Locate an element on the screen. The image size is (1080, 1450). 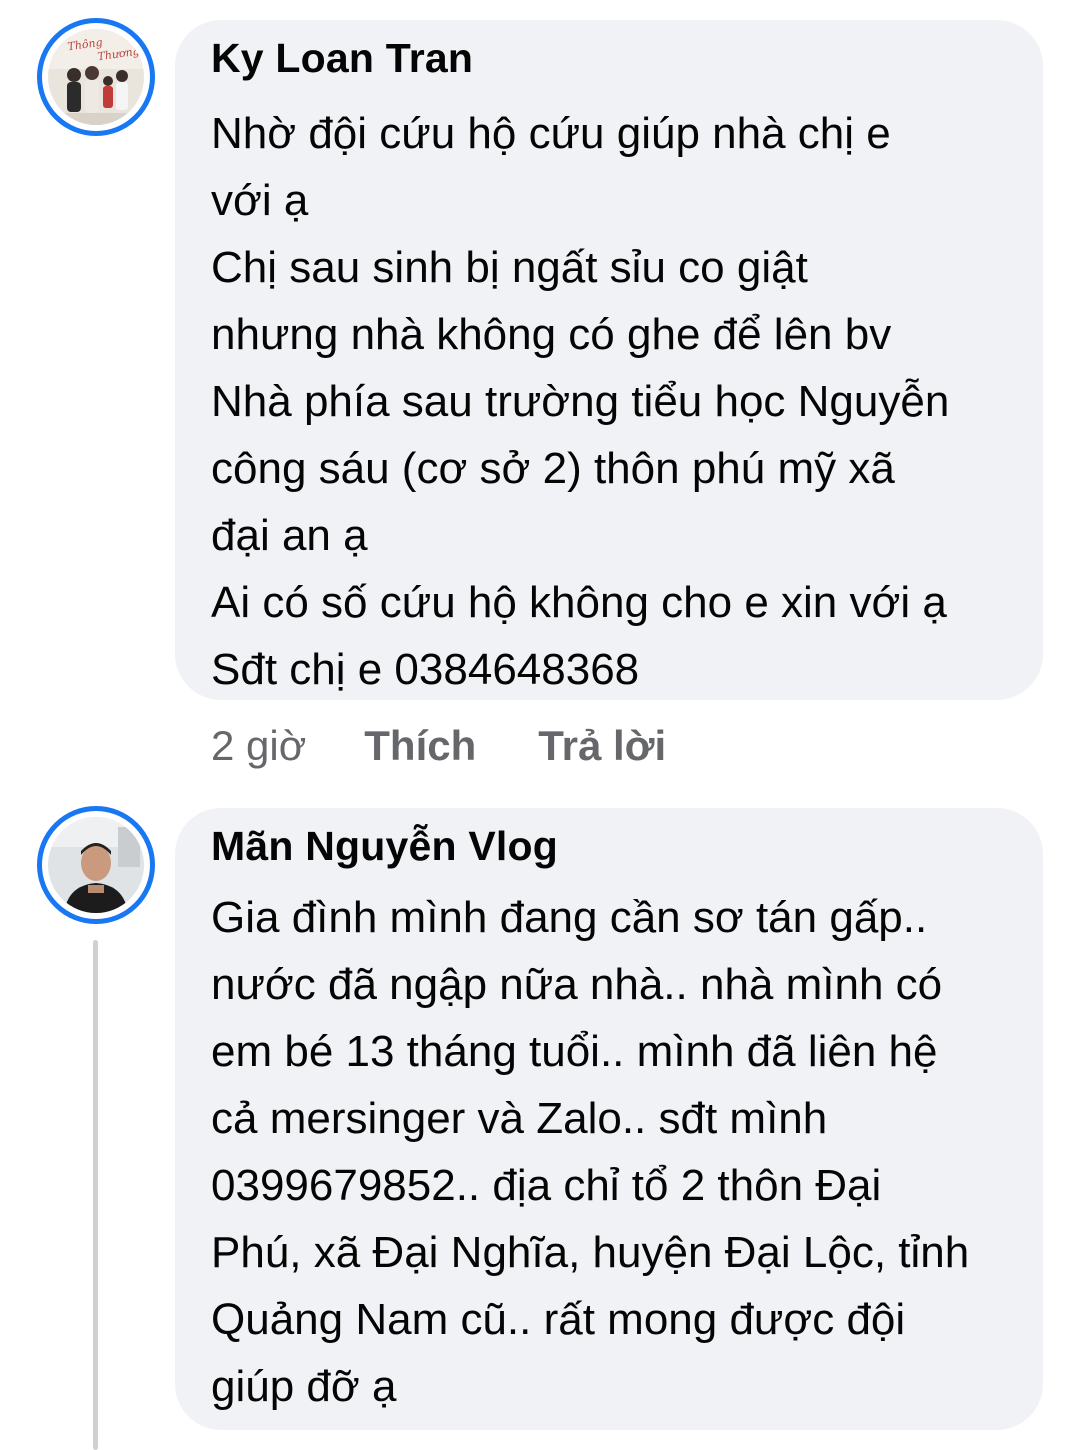
reply-button: Trả lời is located at coordinates (602, 746).